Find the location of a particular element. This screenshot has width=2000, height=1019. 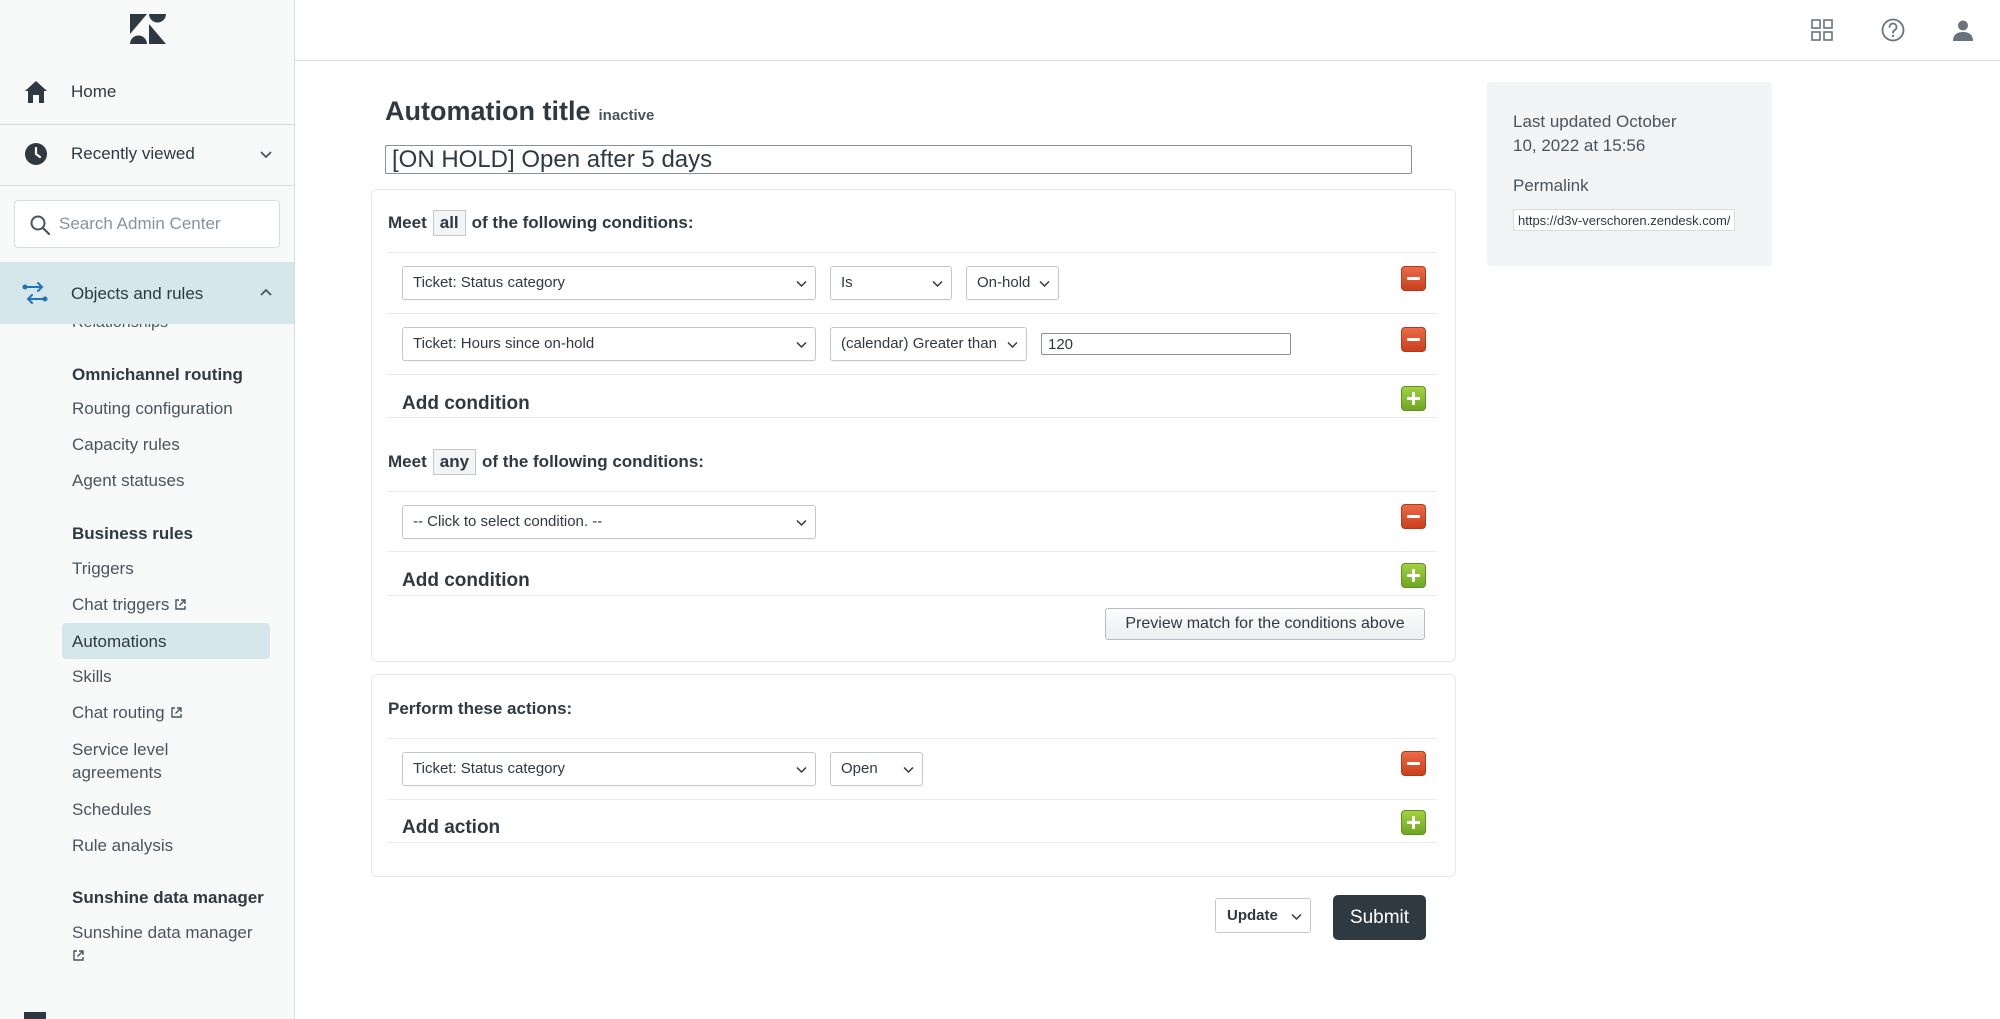

nav-home-label: Home is located at coordinates (94, 91).